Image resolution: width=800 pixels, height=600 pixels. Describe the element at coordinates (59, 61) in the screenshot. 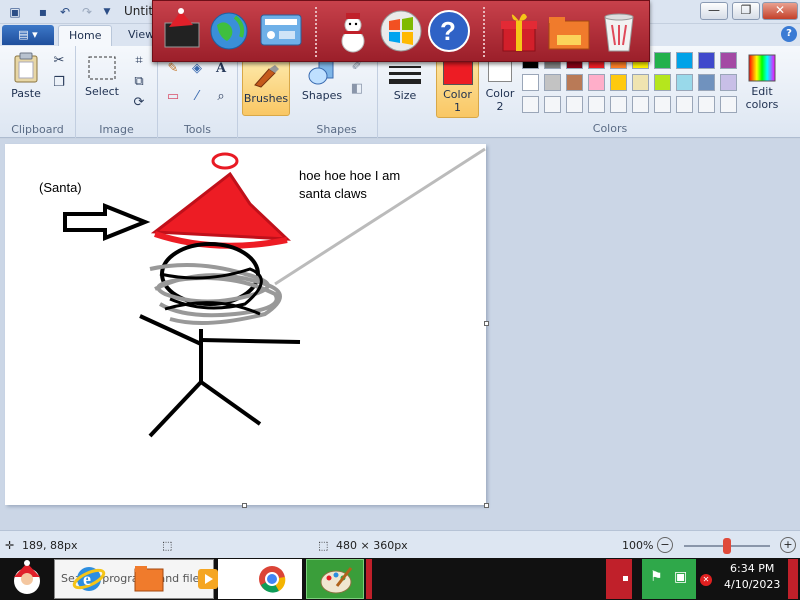

I see `cut-icon: ✂` at that location.